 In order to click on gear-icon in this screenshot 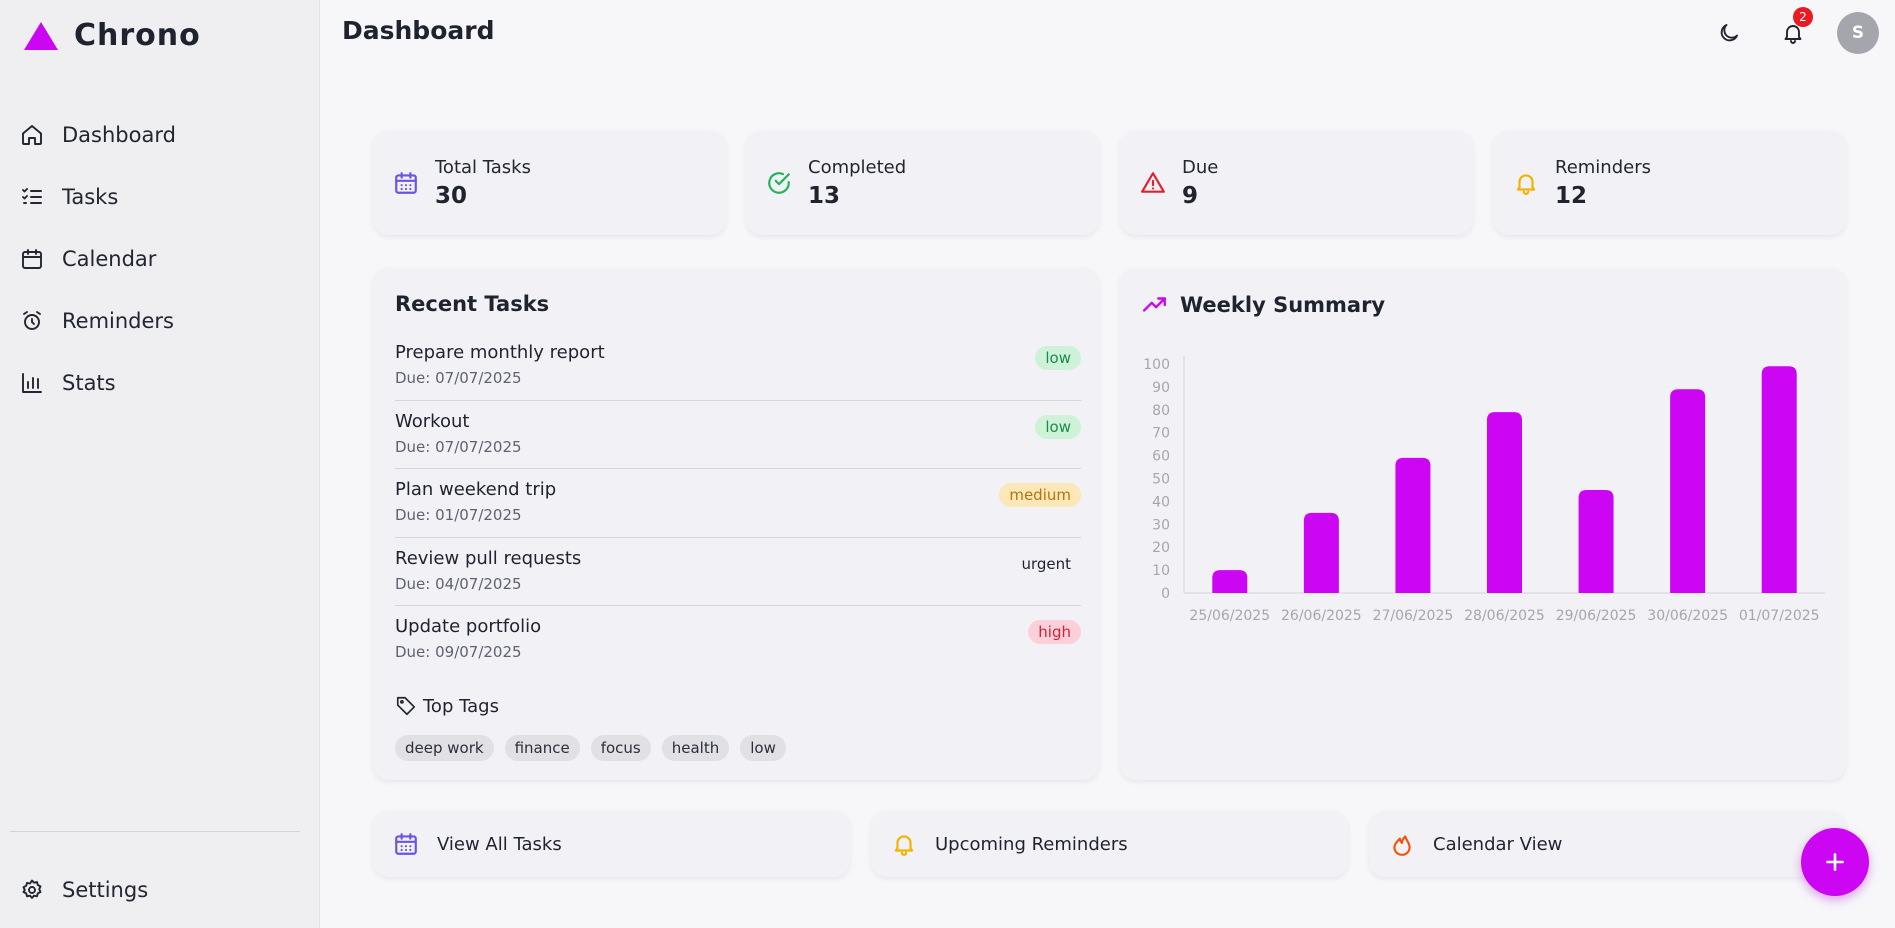, I will do `click(32, 889)`.